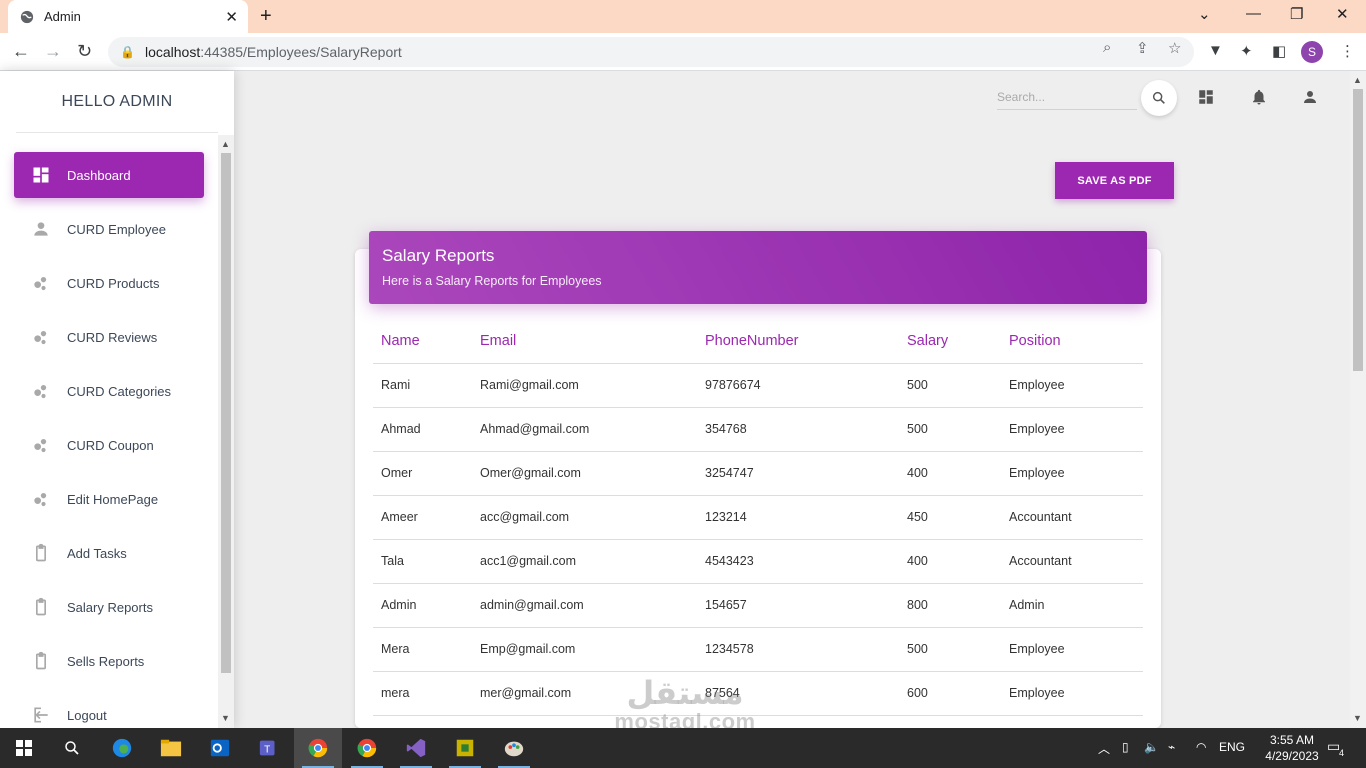  Describe the element at coordinates (1201, 747) in the screenshot. I see `wifi-icon: ◠` at that location.